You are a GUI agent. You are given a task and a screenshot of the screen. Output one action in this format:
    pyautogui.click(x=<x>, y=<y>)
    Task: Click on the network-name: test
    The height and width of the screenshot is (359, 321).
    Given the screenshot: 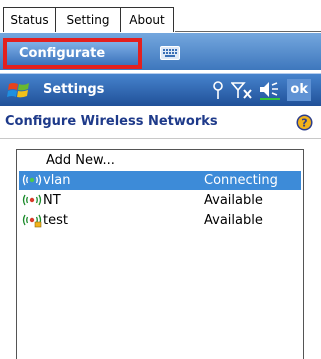 What is the action you would take?
    pyautogui.click(x=55, y=220)
    